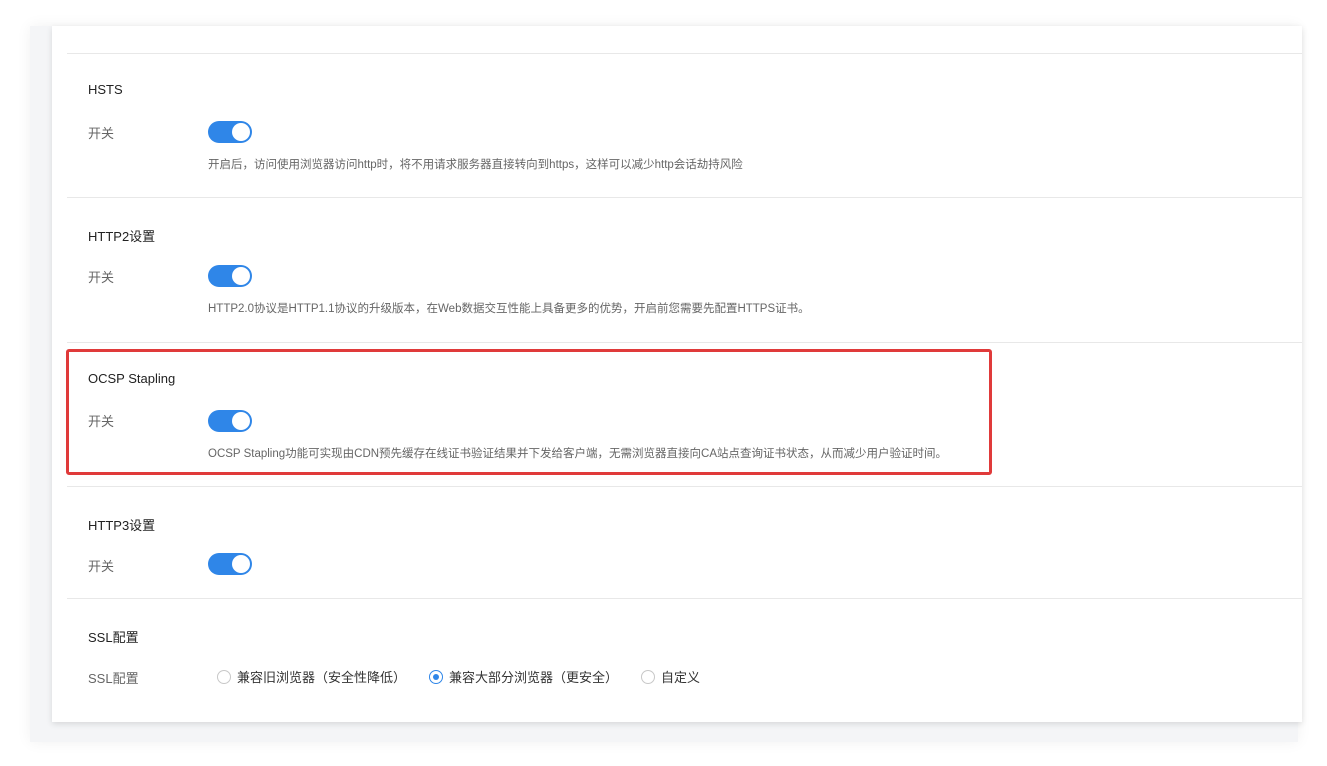 Image resolution: width=1327 pixels, height=766 pixels. I want to click on http2-toggle, so click(230, 276).